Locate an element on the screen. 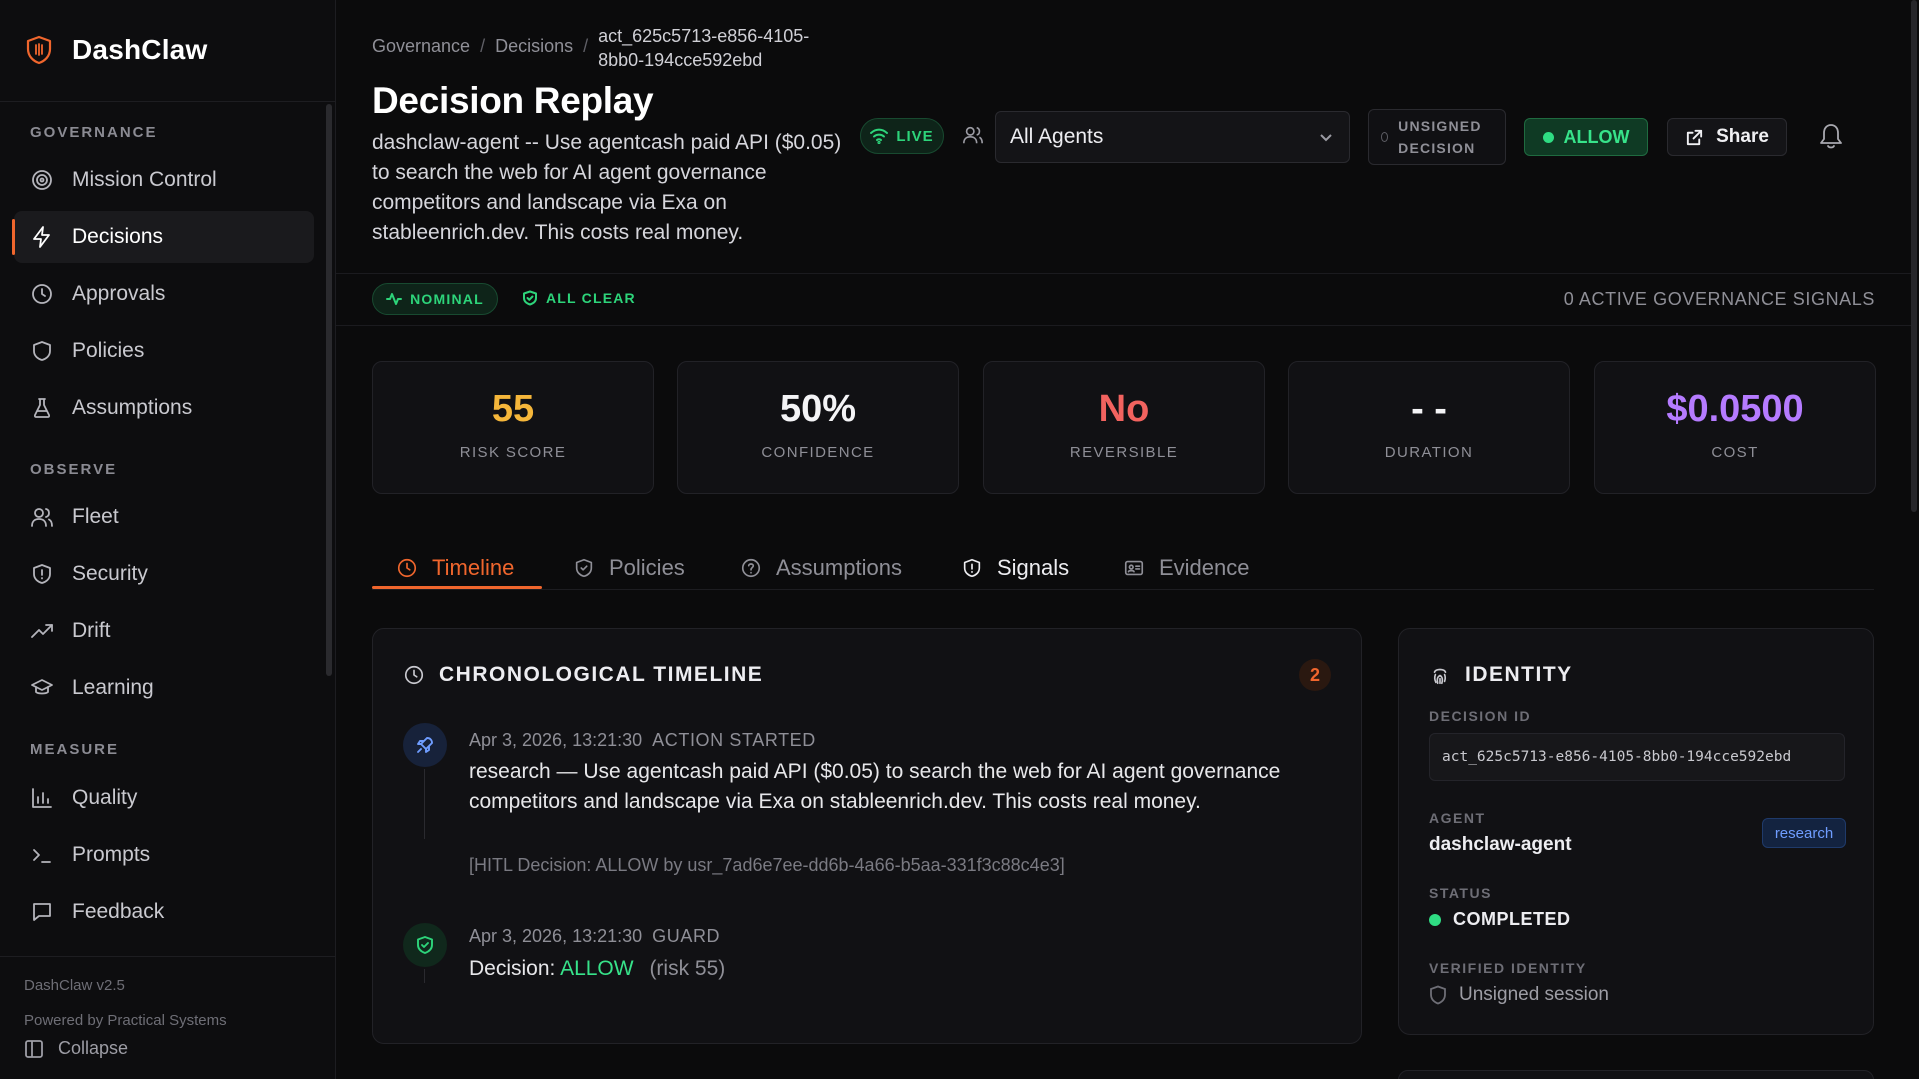 The height and width of the screenshot is (1079, 1919). brand-name: DashClaw is located at coordinates (140, 49).